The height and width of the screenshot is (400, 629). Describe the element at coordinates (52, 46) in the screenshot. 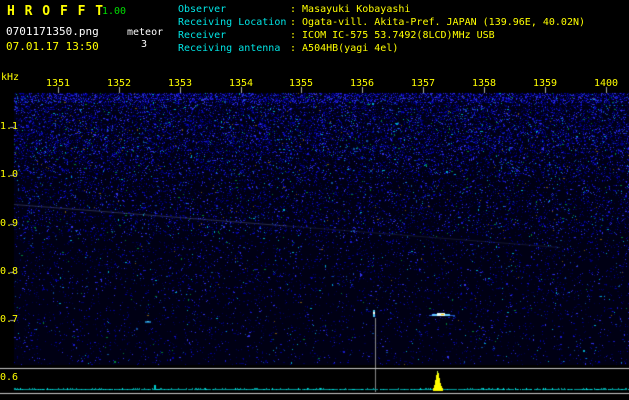

I see `datetime-label: 07.01.17 13:50` at that location.